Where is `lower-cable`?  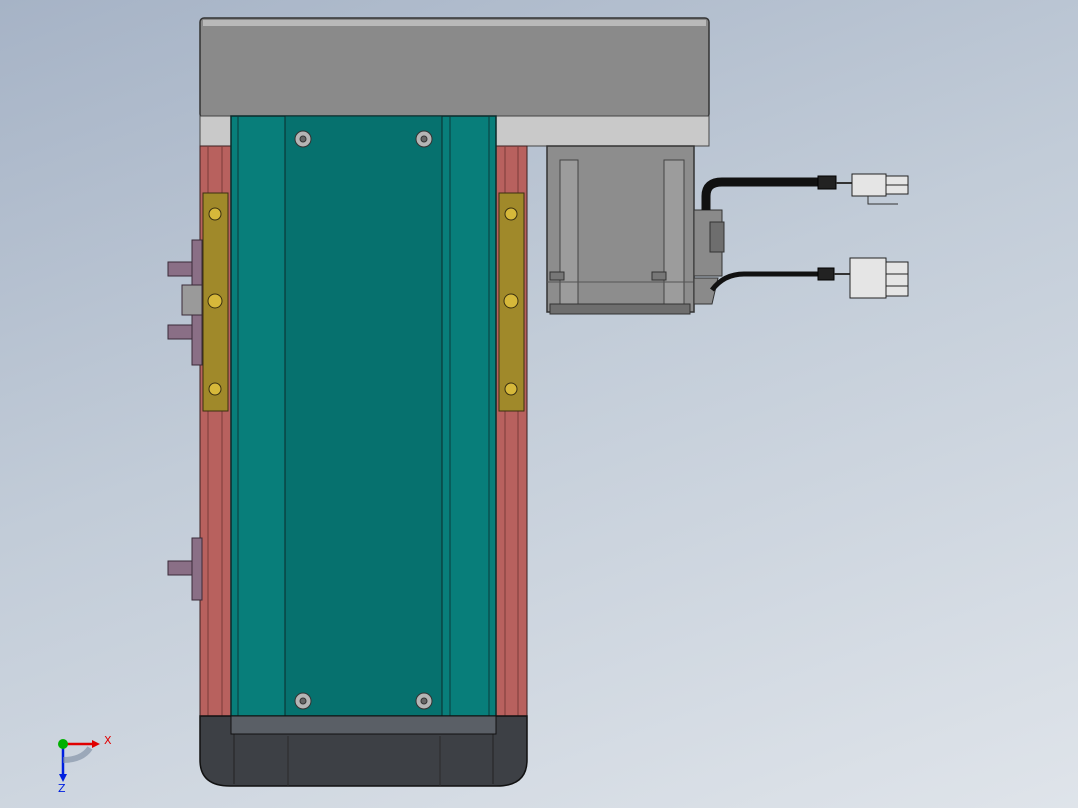
lower-cable is located at coordinates (809, 278).